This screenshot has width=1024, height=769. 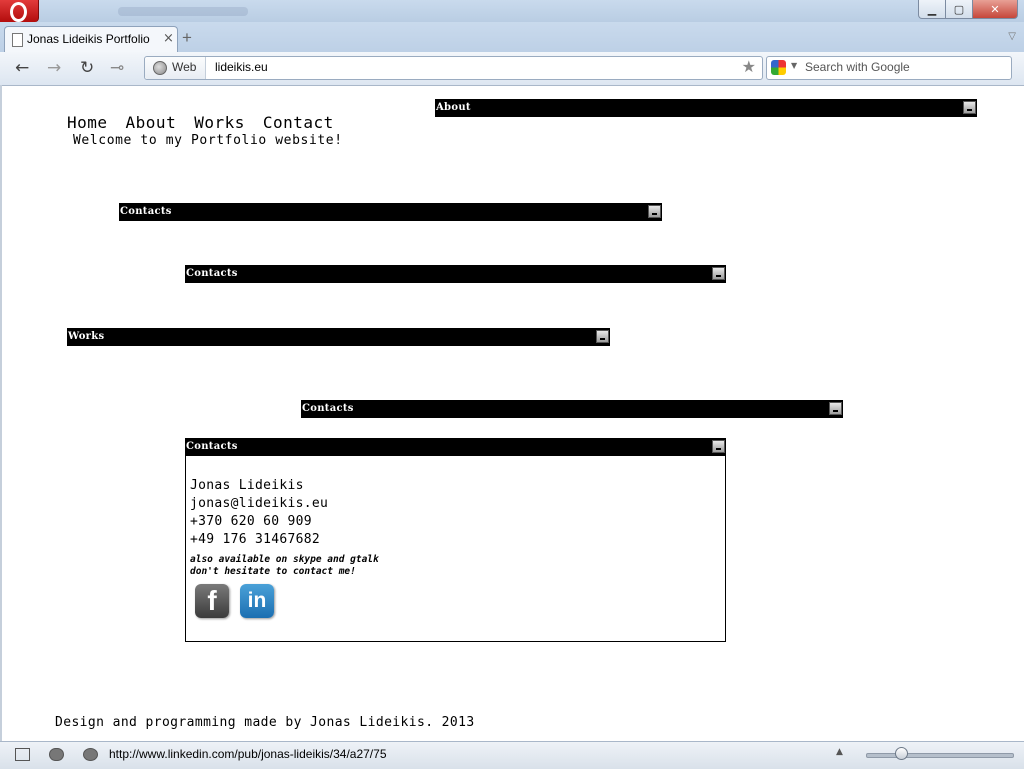 What do you see at coordinates (17, 40) in the screenshot?
I see `page-icon` at bounding box center [17, 40].